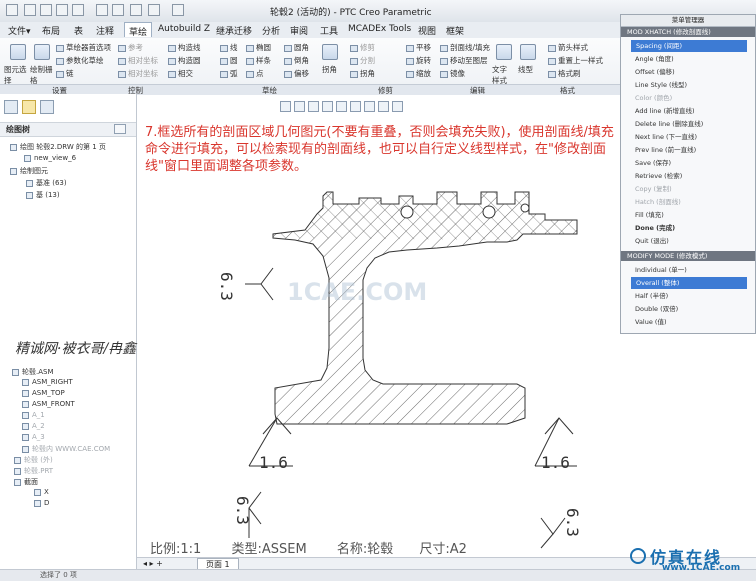  I want to click on format-painter-button: 格式刷, so click(564, 73).